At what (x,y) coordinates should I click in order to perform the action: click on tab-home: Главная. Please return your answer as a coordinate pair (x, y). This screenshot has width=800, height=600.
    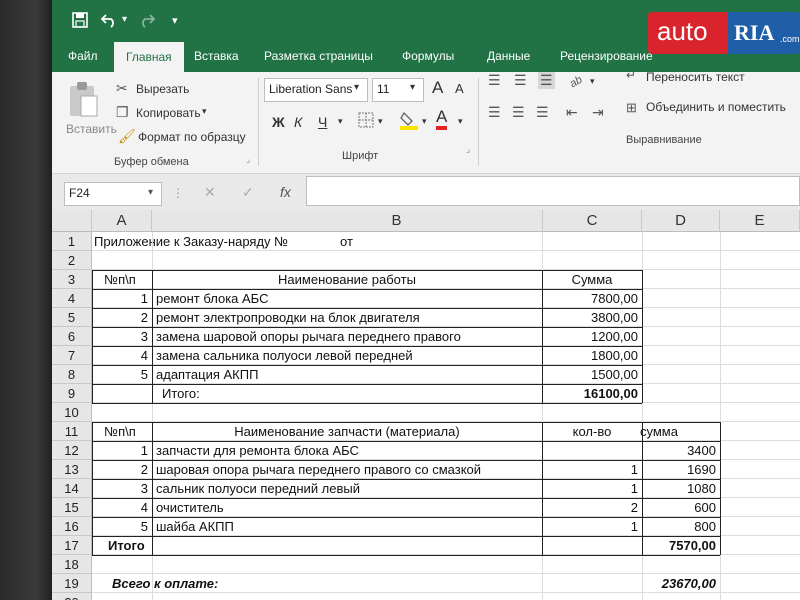
    Looking at the image, I should click on (149, 57).